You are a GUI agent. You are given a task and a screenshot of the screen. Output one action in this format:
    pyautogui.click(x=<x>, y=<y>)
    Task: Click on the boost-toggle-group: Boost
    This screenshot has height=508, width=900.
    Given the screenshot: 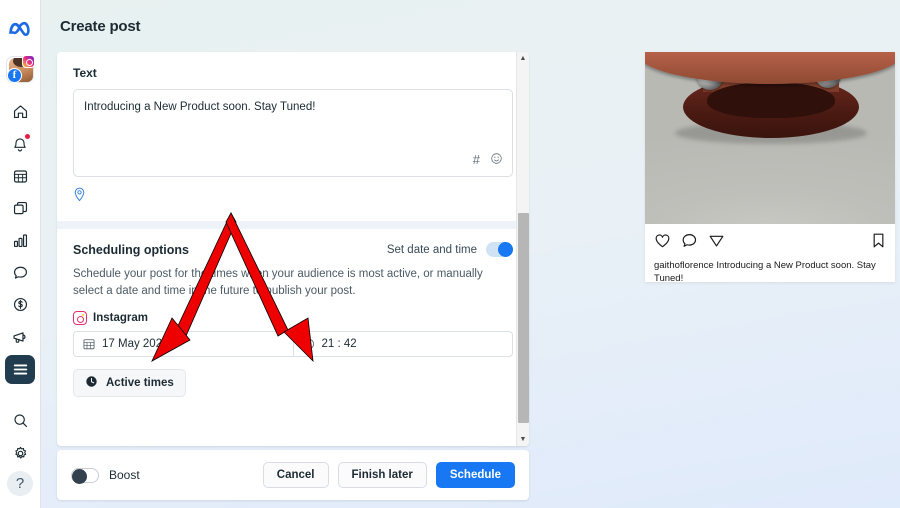 What is the action you would take?
    pyautogui.click(x=105, y=475)
    